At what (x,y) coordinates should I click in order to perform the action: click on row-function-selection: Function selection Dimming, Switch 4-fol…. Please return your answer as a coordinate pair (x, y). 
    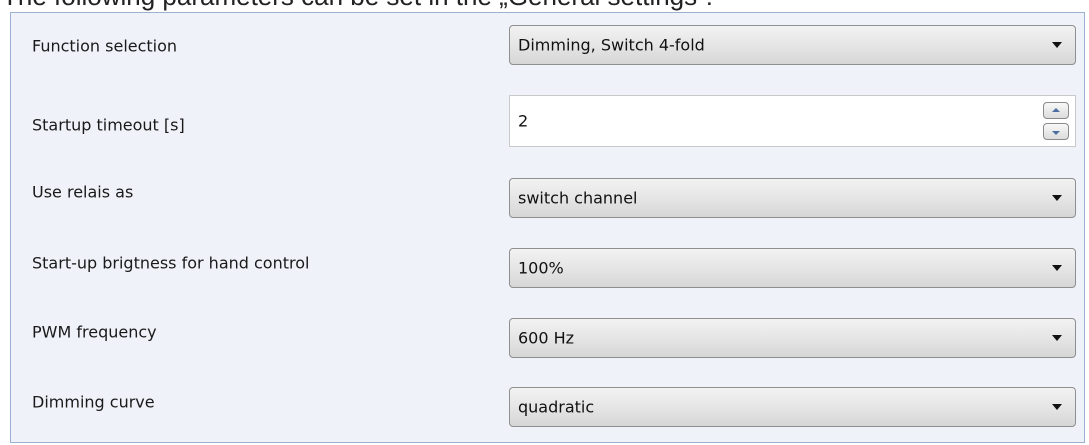
    Looking at the image, I should click on (547, 46).